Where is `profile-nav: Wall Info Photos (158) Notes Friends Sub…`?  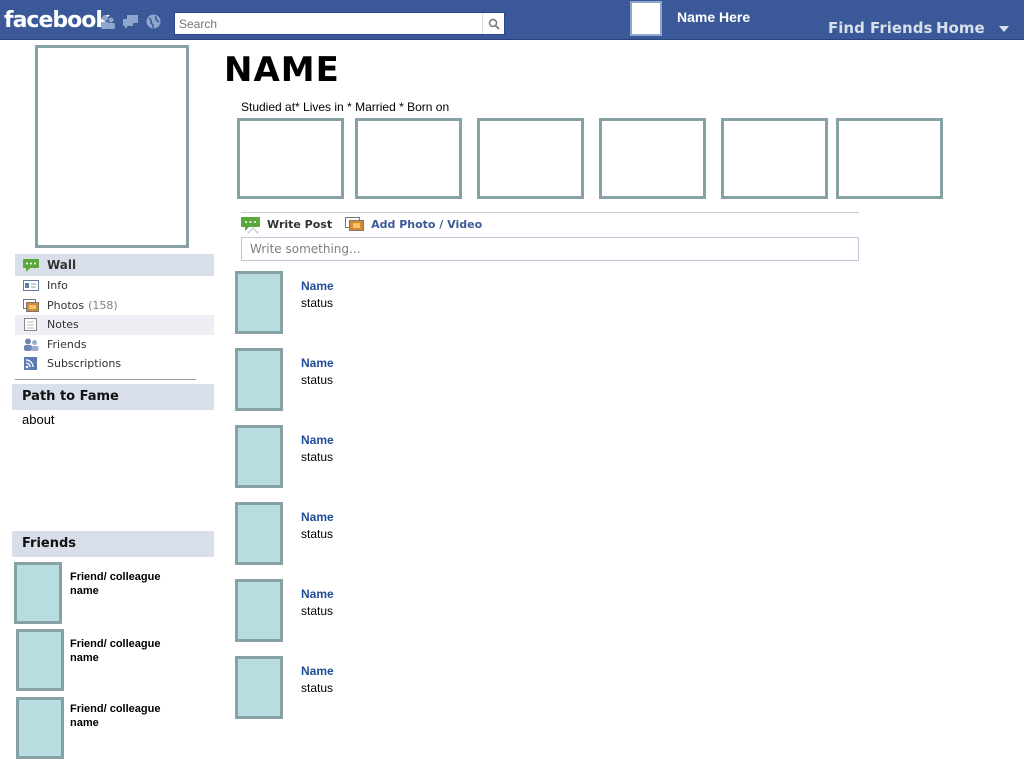
profile-nav: Wall Info Photos (158) Notes Friends Sub… is located at coordinates (114, 317).